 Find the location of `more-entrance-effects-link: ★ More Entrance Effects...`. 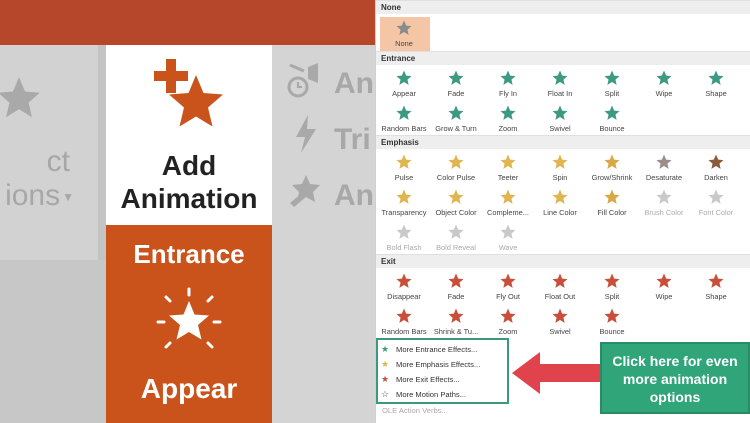

more-entrance-effects-link: ★ More Entrance Effects... is located at coordinates (429, 349).